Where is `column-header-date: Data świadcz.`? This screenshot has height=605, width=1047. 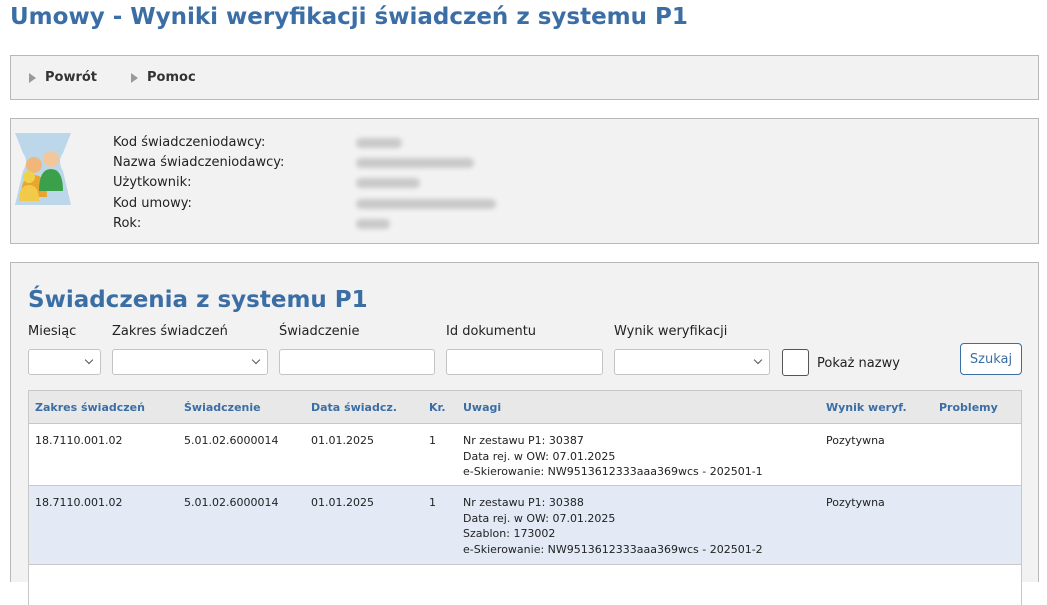
column-header-date: Data świadcz. is located at coordinates (354, 407).